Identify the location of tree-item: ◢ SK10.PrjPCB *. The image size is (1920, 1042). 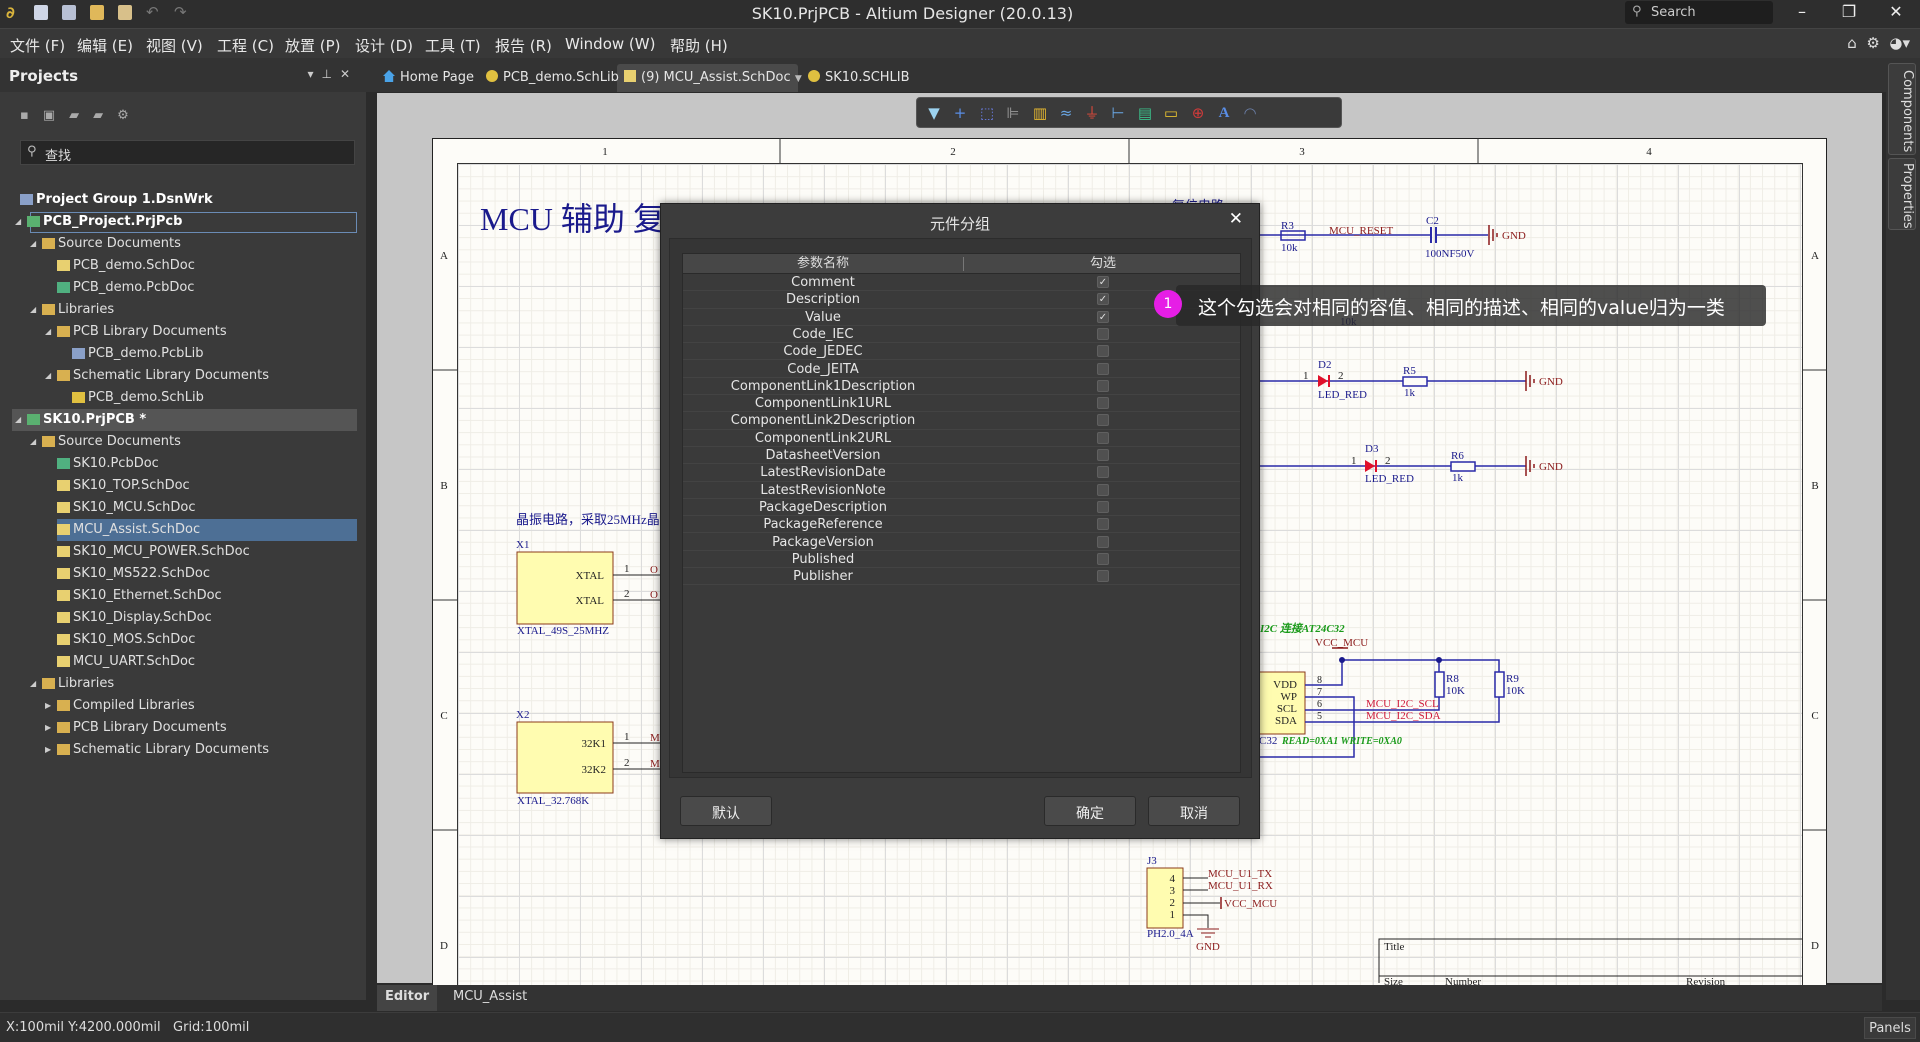
(184, 420).